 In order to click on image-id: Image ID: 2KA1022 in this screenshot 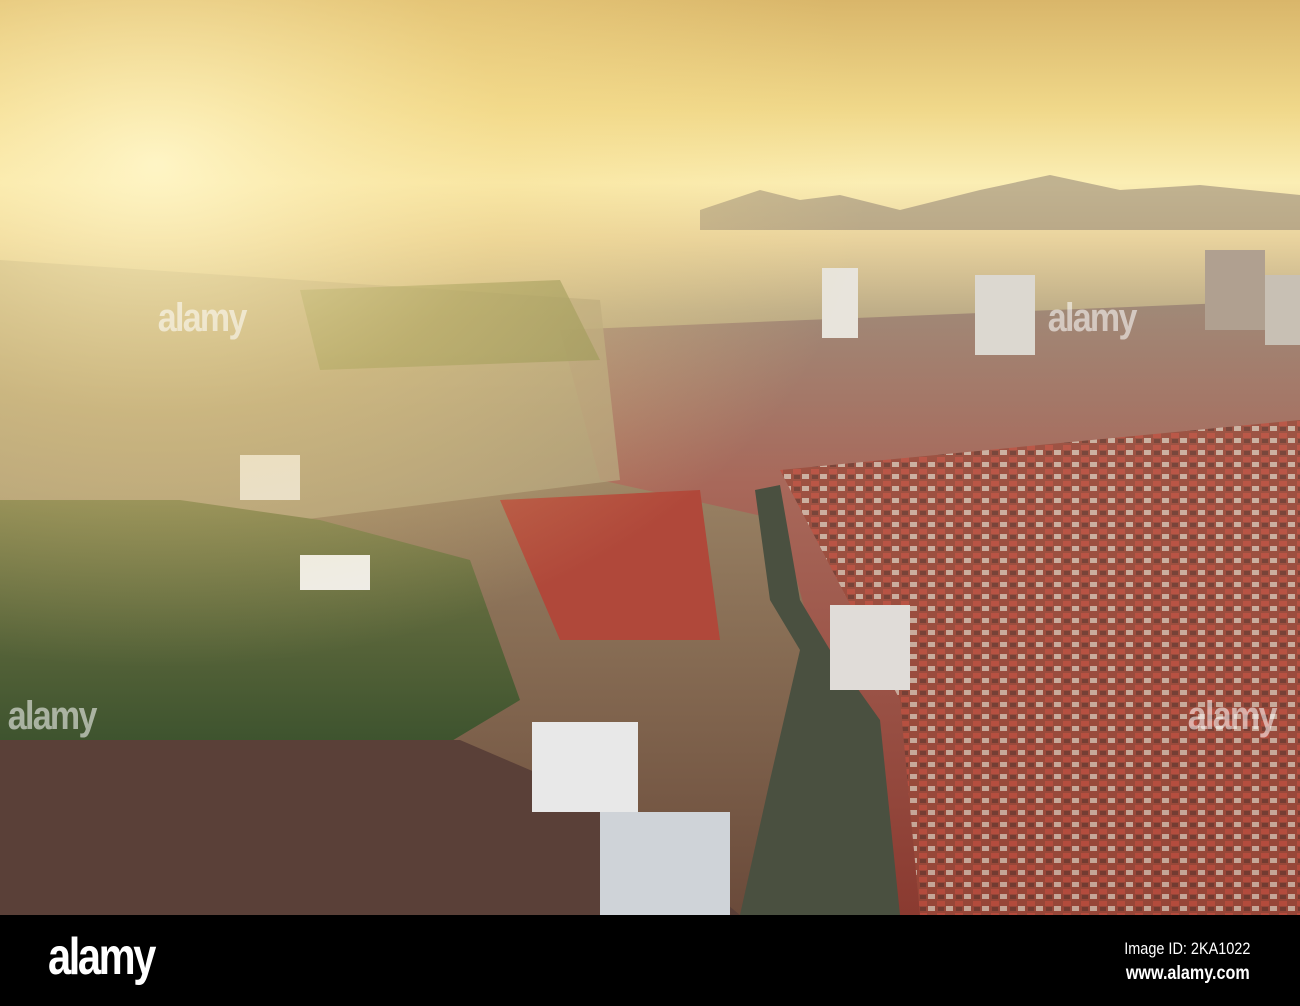, I will do `click(1186, 948)`.